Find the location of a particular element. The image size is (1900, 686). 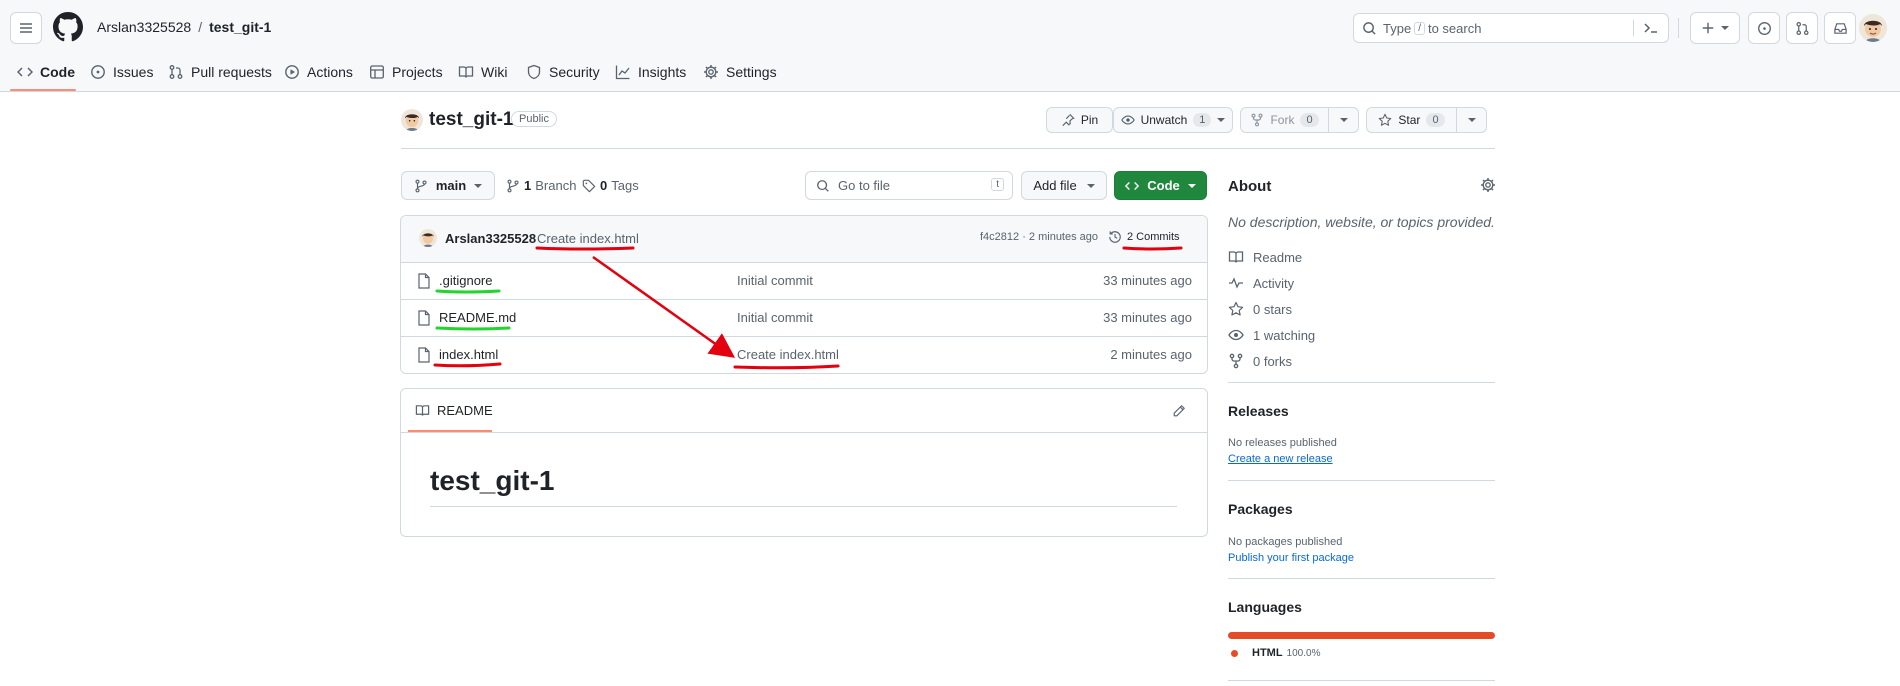

search-suffix: to search is located at coordinates (1454, 28).